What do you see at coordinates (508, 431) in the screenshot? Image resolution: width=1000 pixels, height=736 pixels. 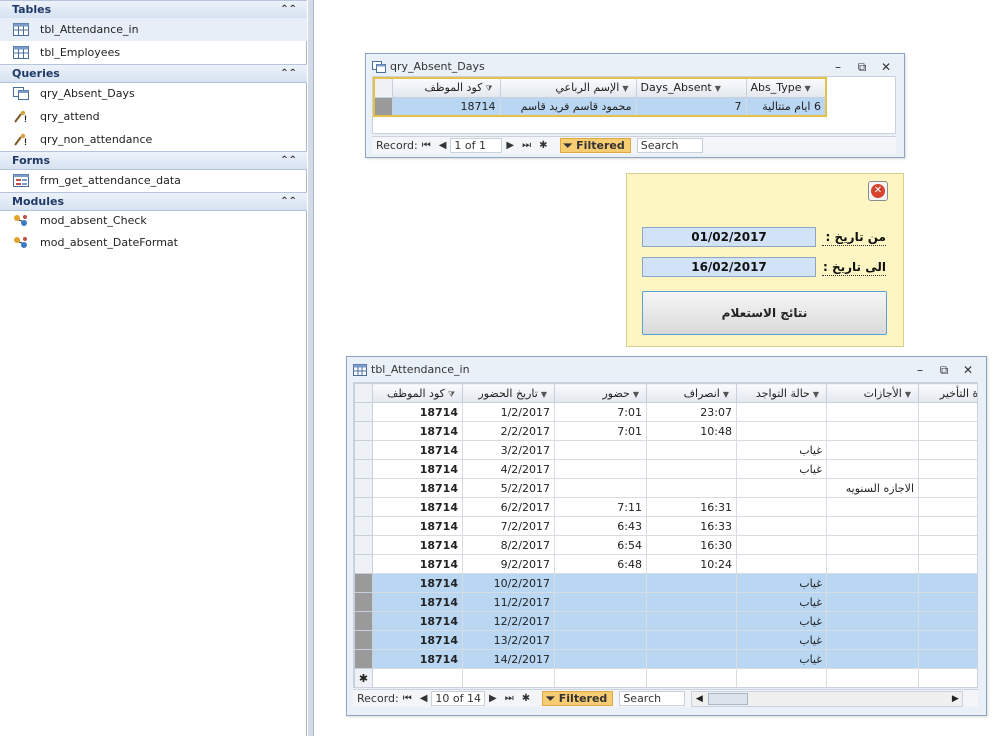 I see `cell: 2/2/2017` at bounding box center [508, 431].